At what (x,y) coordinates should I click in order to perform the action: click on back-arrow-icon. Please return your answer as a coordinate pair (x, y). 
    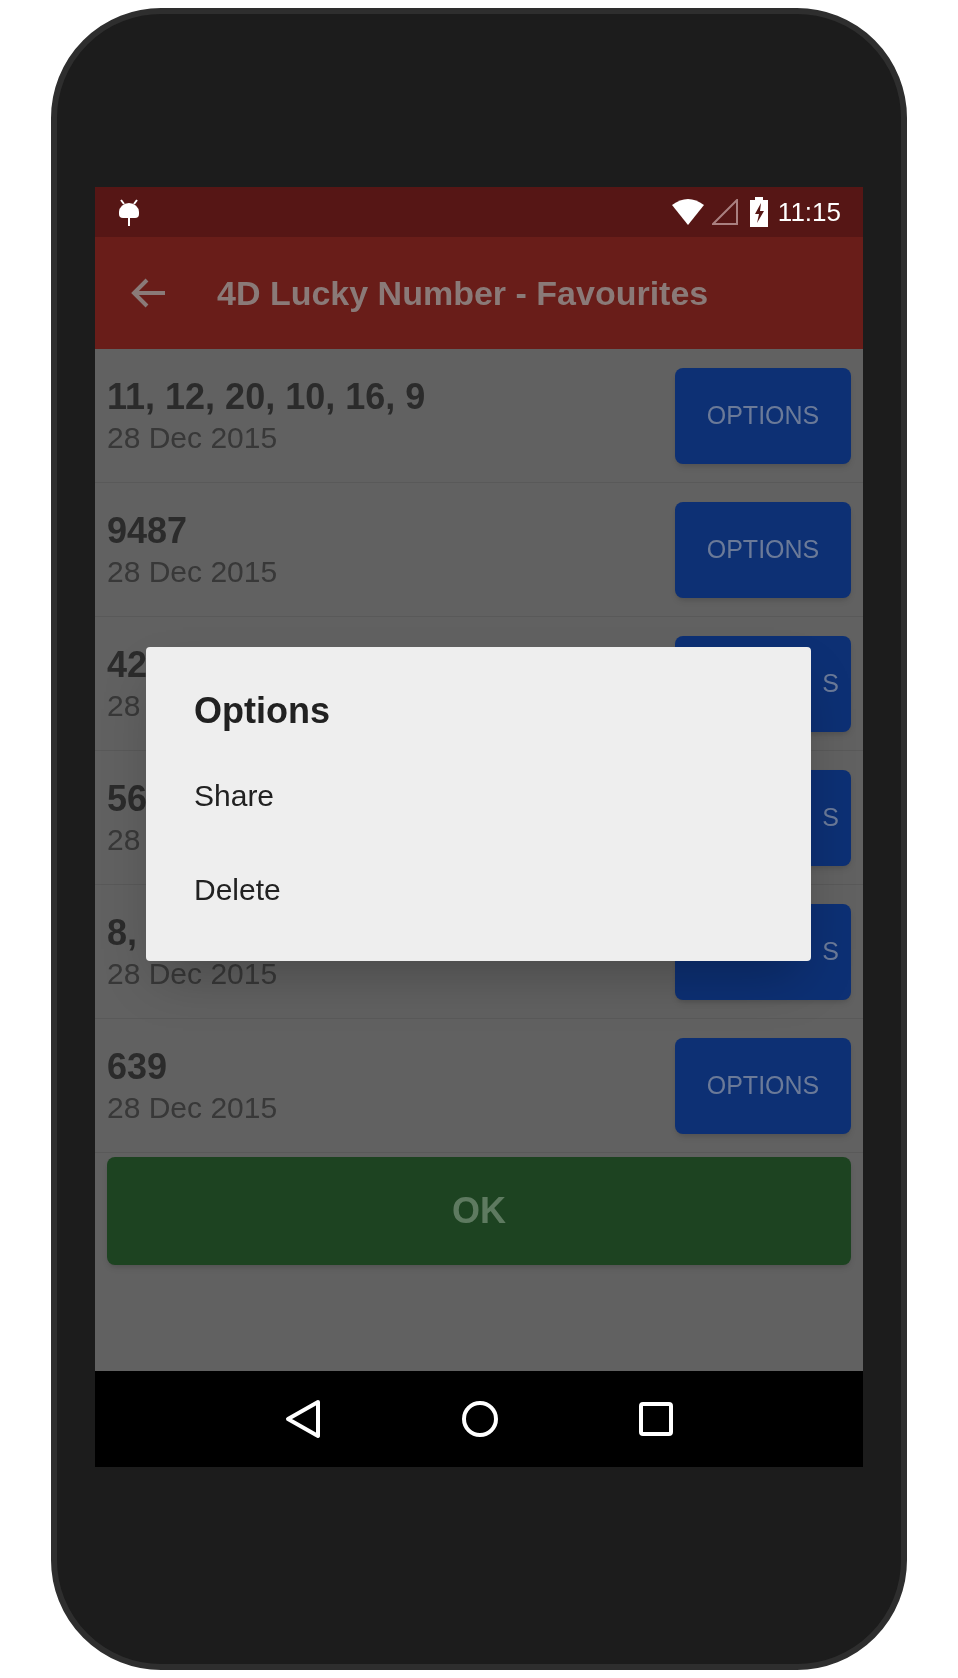
    Looking at the image, I should click on (149, 293).